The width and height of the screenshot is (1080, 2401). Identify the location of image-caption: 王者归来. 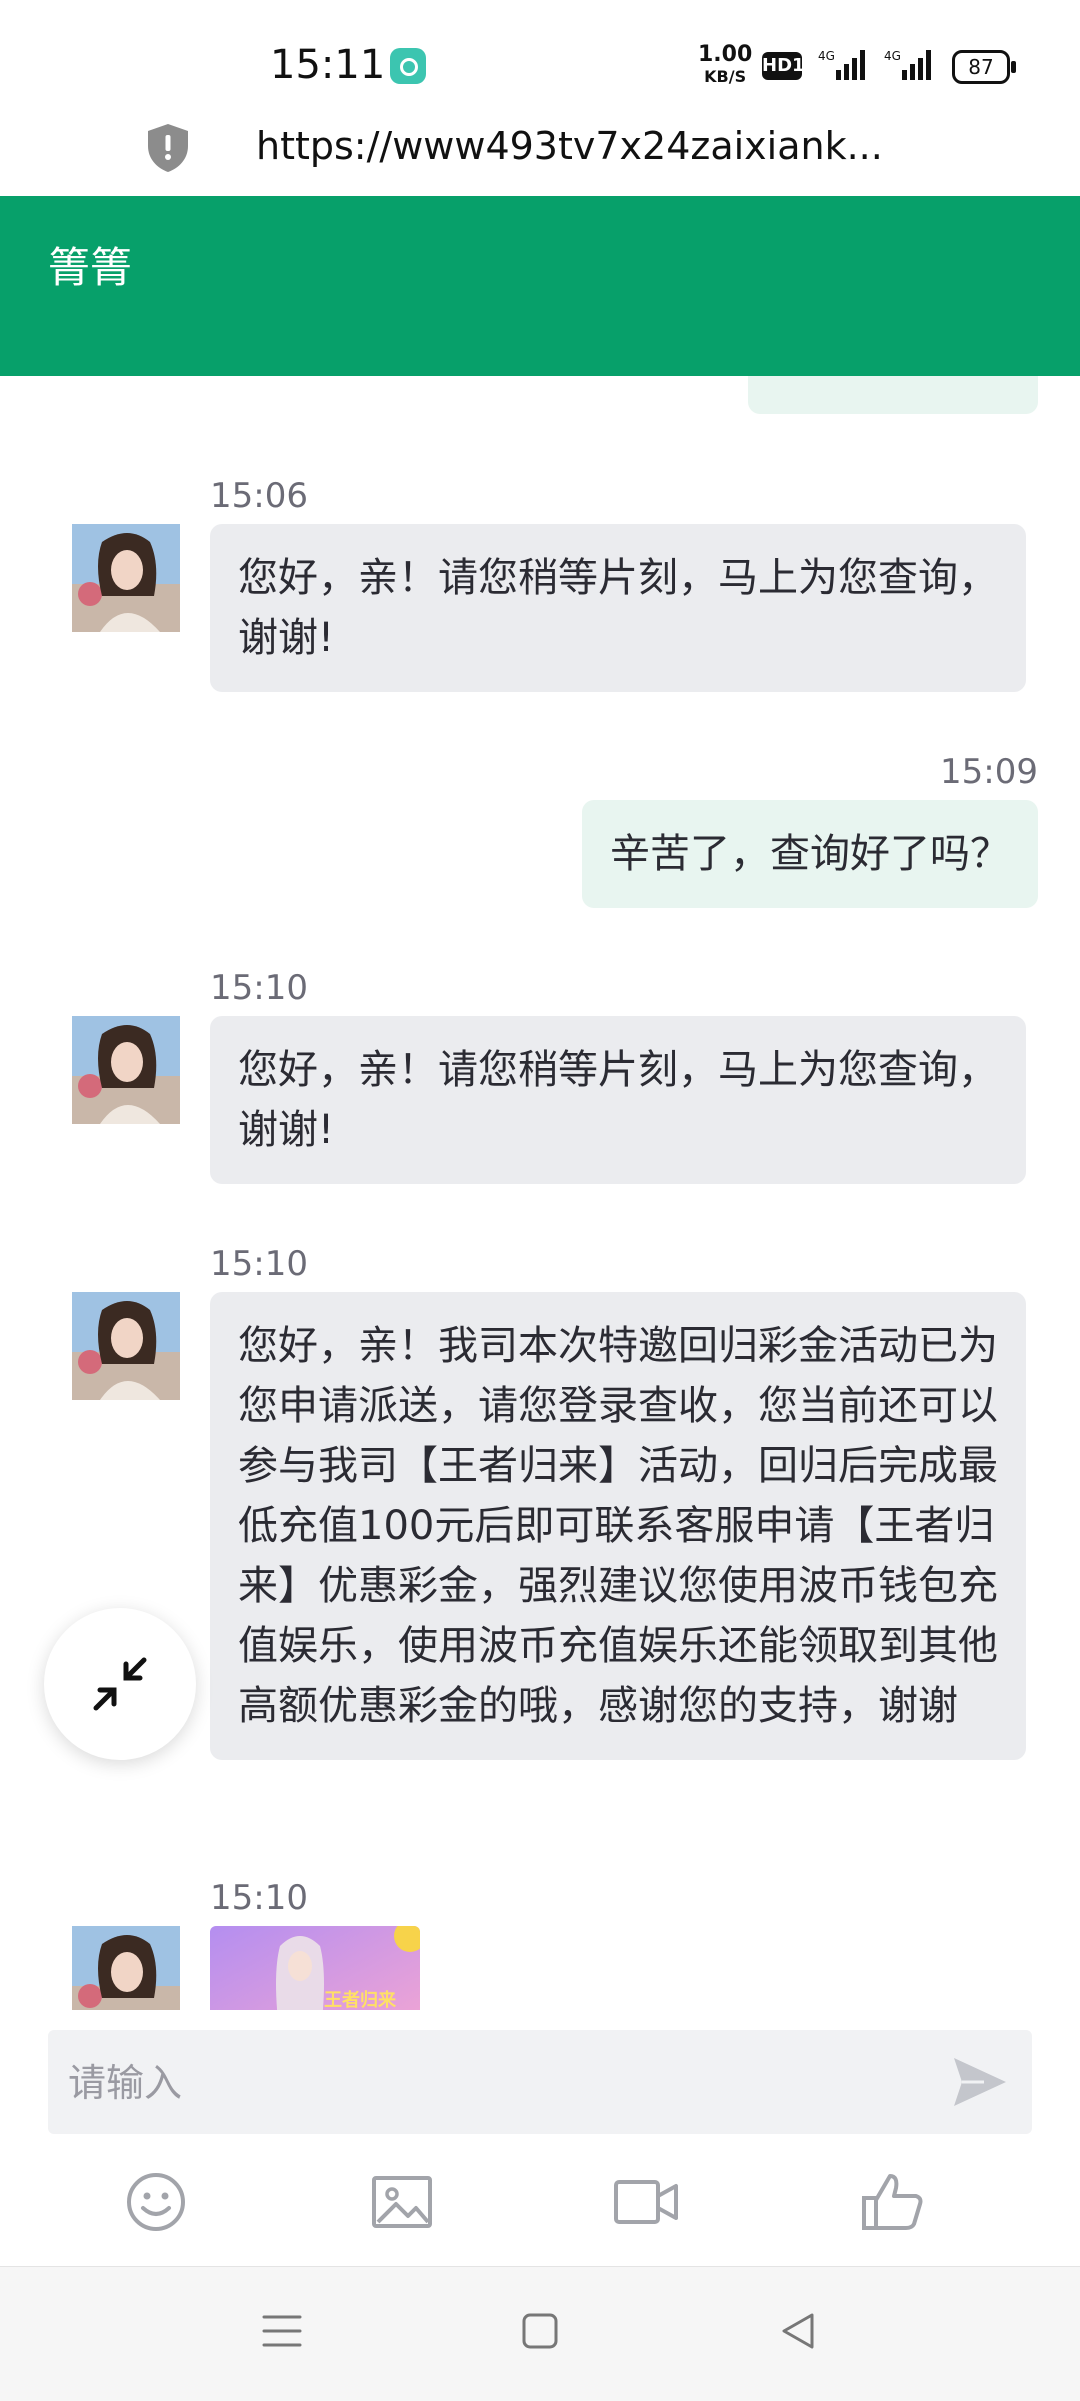
(360, 1999).